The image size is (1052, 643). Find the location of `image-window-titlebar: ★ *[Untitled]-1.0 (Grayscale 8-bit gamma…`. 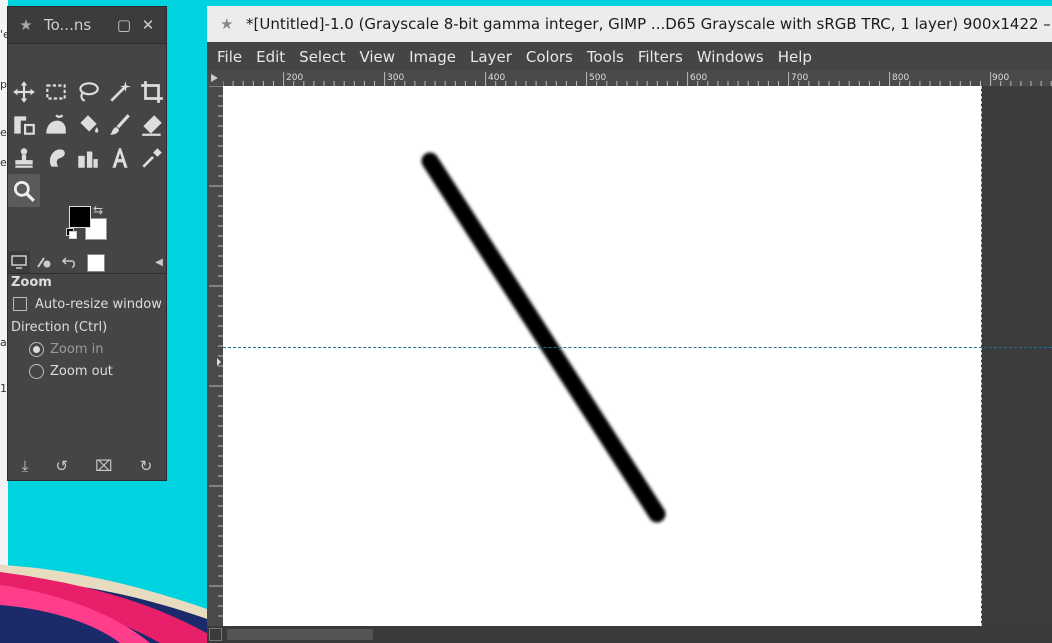

image-window-titlebar: ★ *[Untitled]-1.0 (Grayscale 8-bit gamma… is located at coordinates (629, 24).